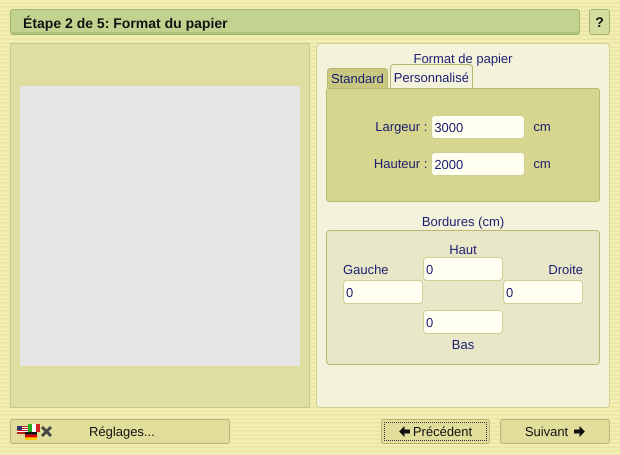 This screenshot has height=455, width=620. What do you see at coordinates (565, 269) in the screenshot?
I see `field-label: Droite` at bounding box center [565, 269].